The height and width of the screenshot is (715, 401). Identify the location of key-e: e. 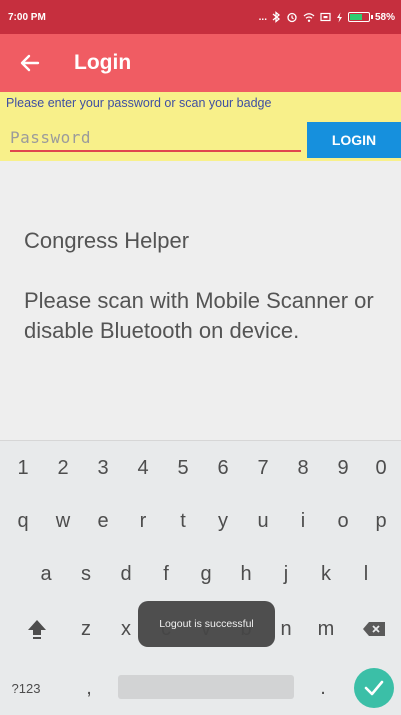
(103, 521).